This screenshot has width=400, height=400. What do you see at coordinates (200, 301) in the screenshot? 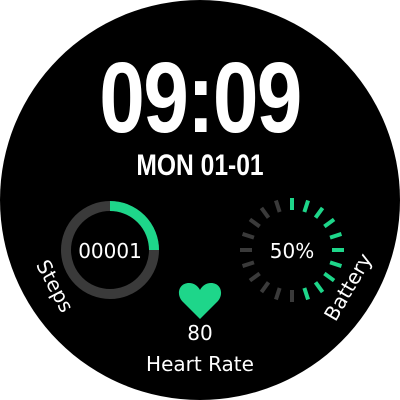
I see `heart-icon` at bounding box center [200, 301].